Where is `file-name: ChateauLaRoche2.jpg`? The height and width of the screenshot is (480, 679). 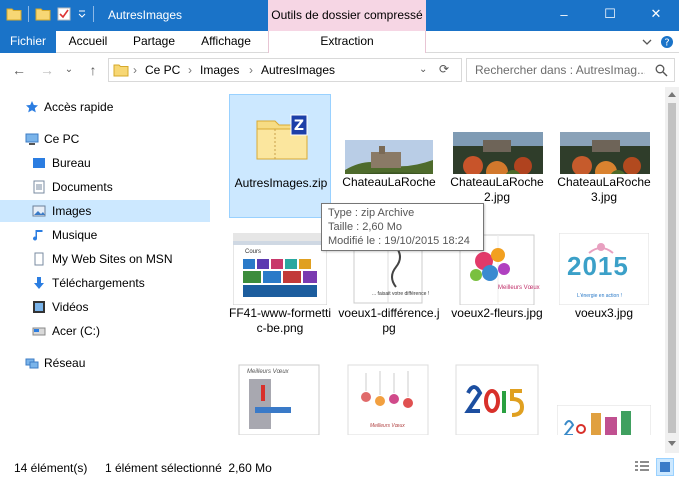
file-name: ChateauLaRoche2.jpg is located at coordinates (497, 189).